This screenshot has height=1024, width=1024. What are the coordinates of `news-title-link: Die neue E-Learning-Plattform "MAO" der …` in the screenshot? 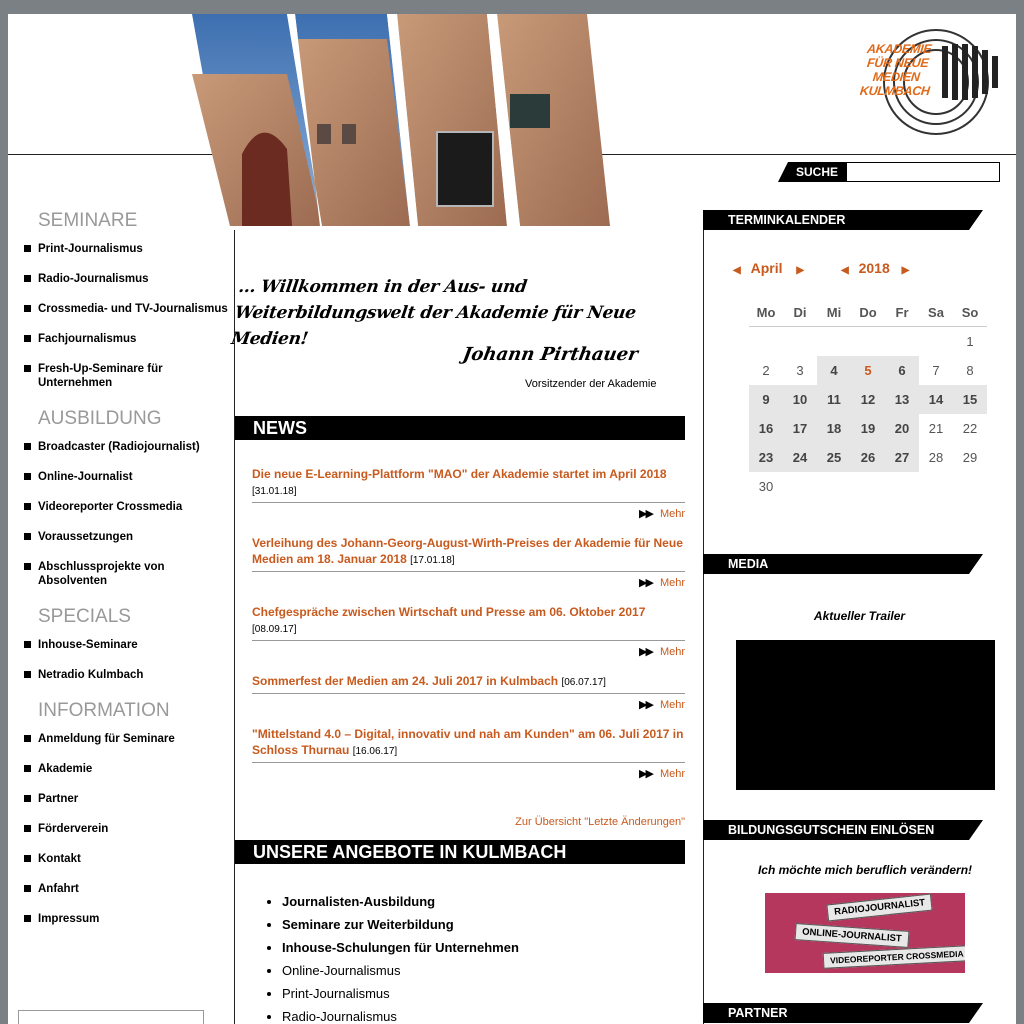 It's located at (468, 484).